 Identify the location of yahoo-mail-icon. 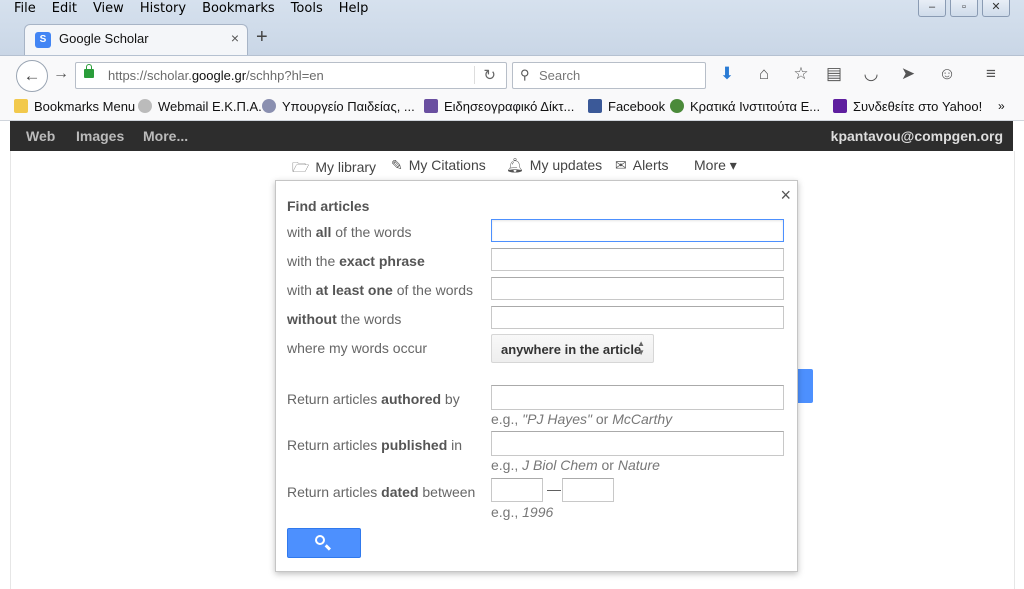
(840, 106).